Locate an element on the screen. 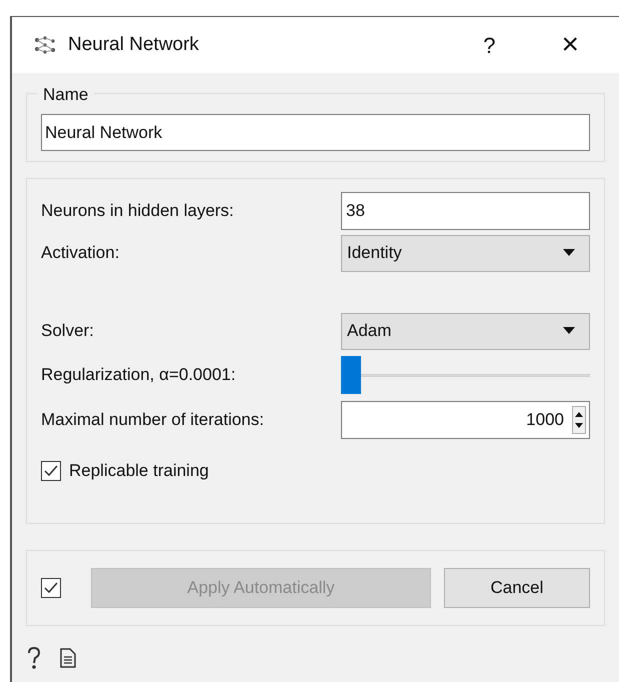 The image size is (619, 682). help-button: ? is located at coordinates (489, 45).